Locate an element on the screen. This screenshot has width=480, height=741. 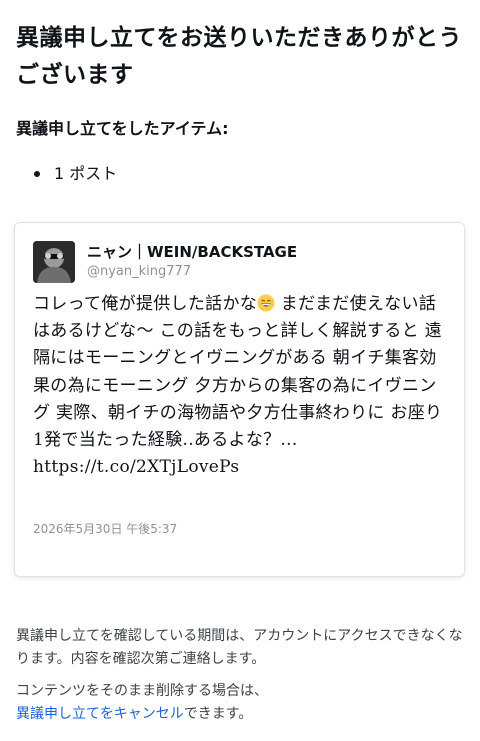
bullet-icon is located at coordinates (37, 174).